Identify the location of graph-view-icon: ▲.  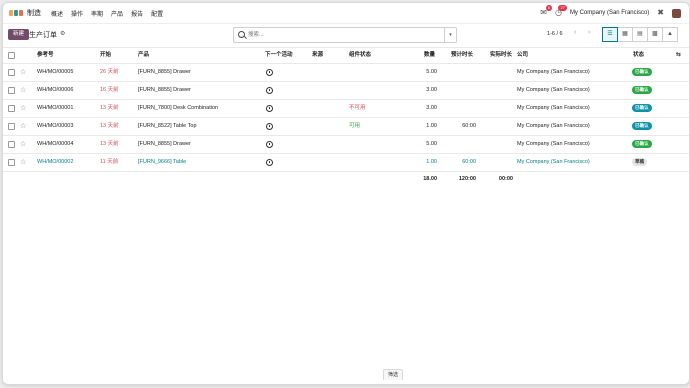
(670, 34).